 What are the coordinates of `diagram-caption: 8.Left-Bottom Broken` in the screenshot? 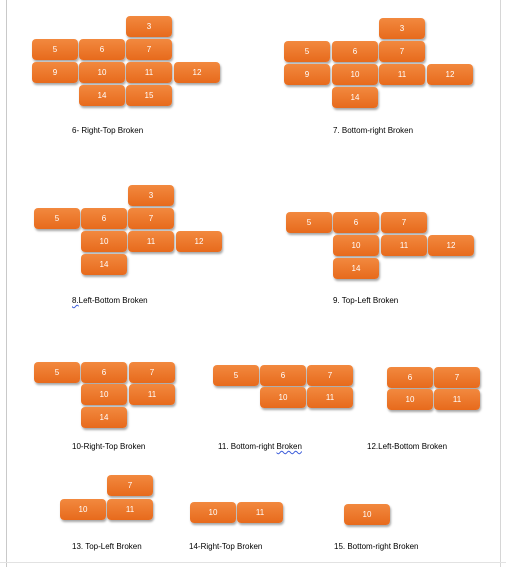 It's located at (110, 300).